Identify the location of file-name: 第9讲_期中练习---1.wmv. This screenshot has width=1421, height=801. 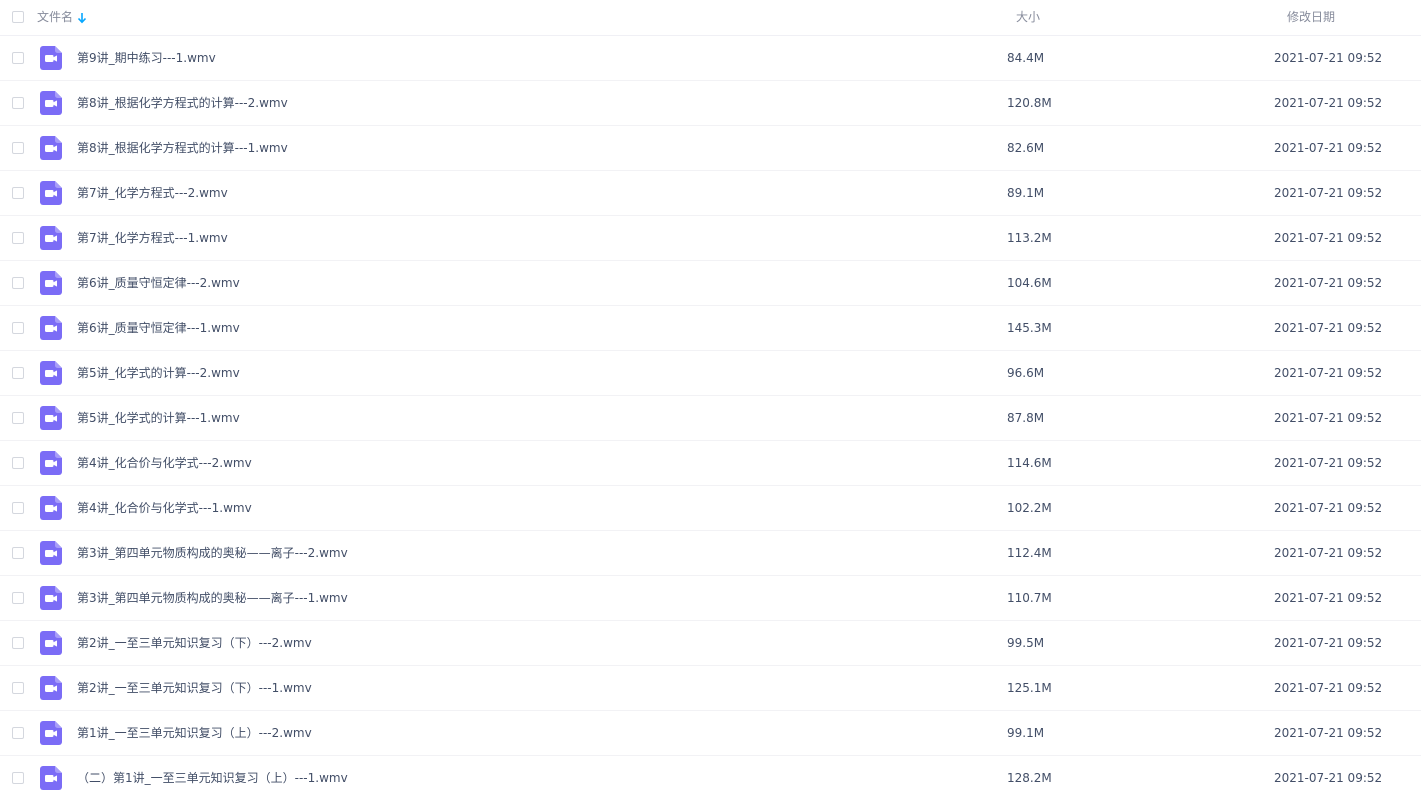
(146, 58).